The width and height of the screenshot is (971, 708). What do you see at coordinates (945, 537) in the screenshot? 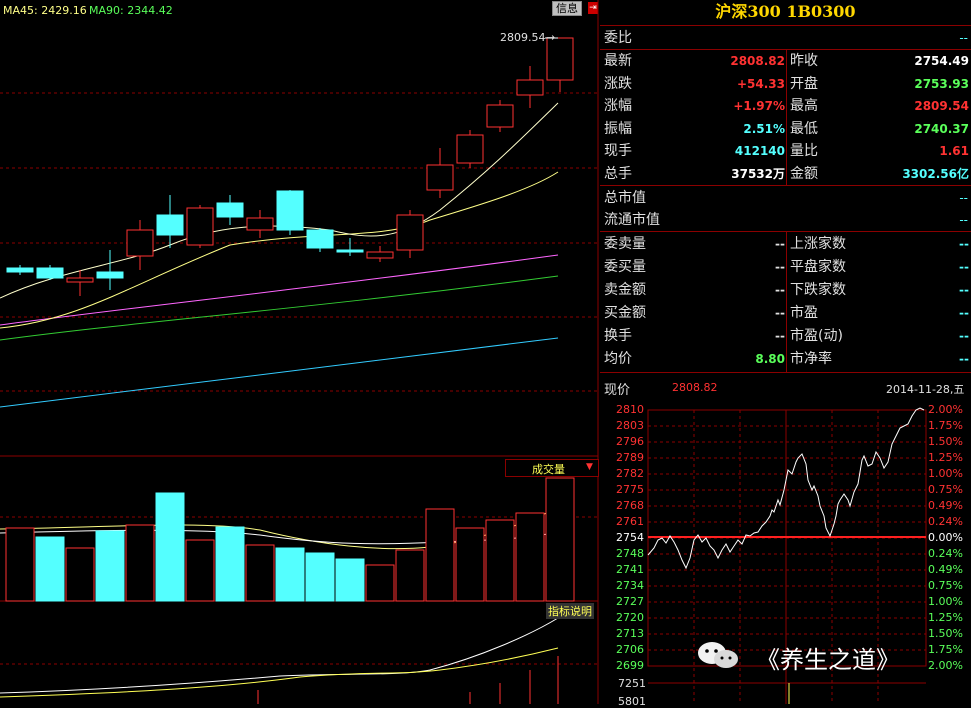
I see `intraday-pct-tick: 0.00%` at bounding box center [945, 537].